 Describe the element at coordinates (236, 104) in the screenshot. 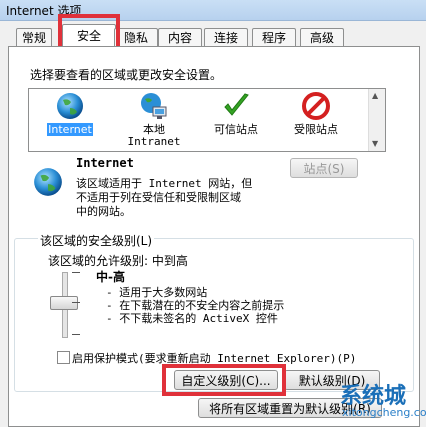

I see `green-check-icon` at that location.